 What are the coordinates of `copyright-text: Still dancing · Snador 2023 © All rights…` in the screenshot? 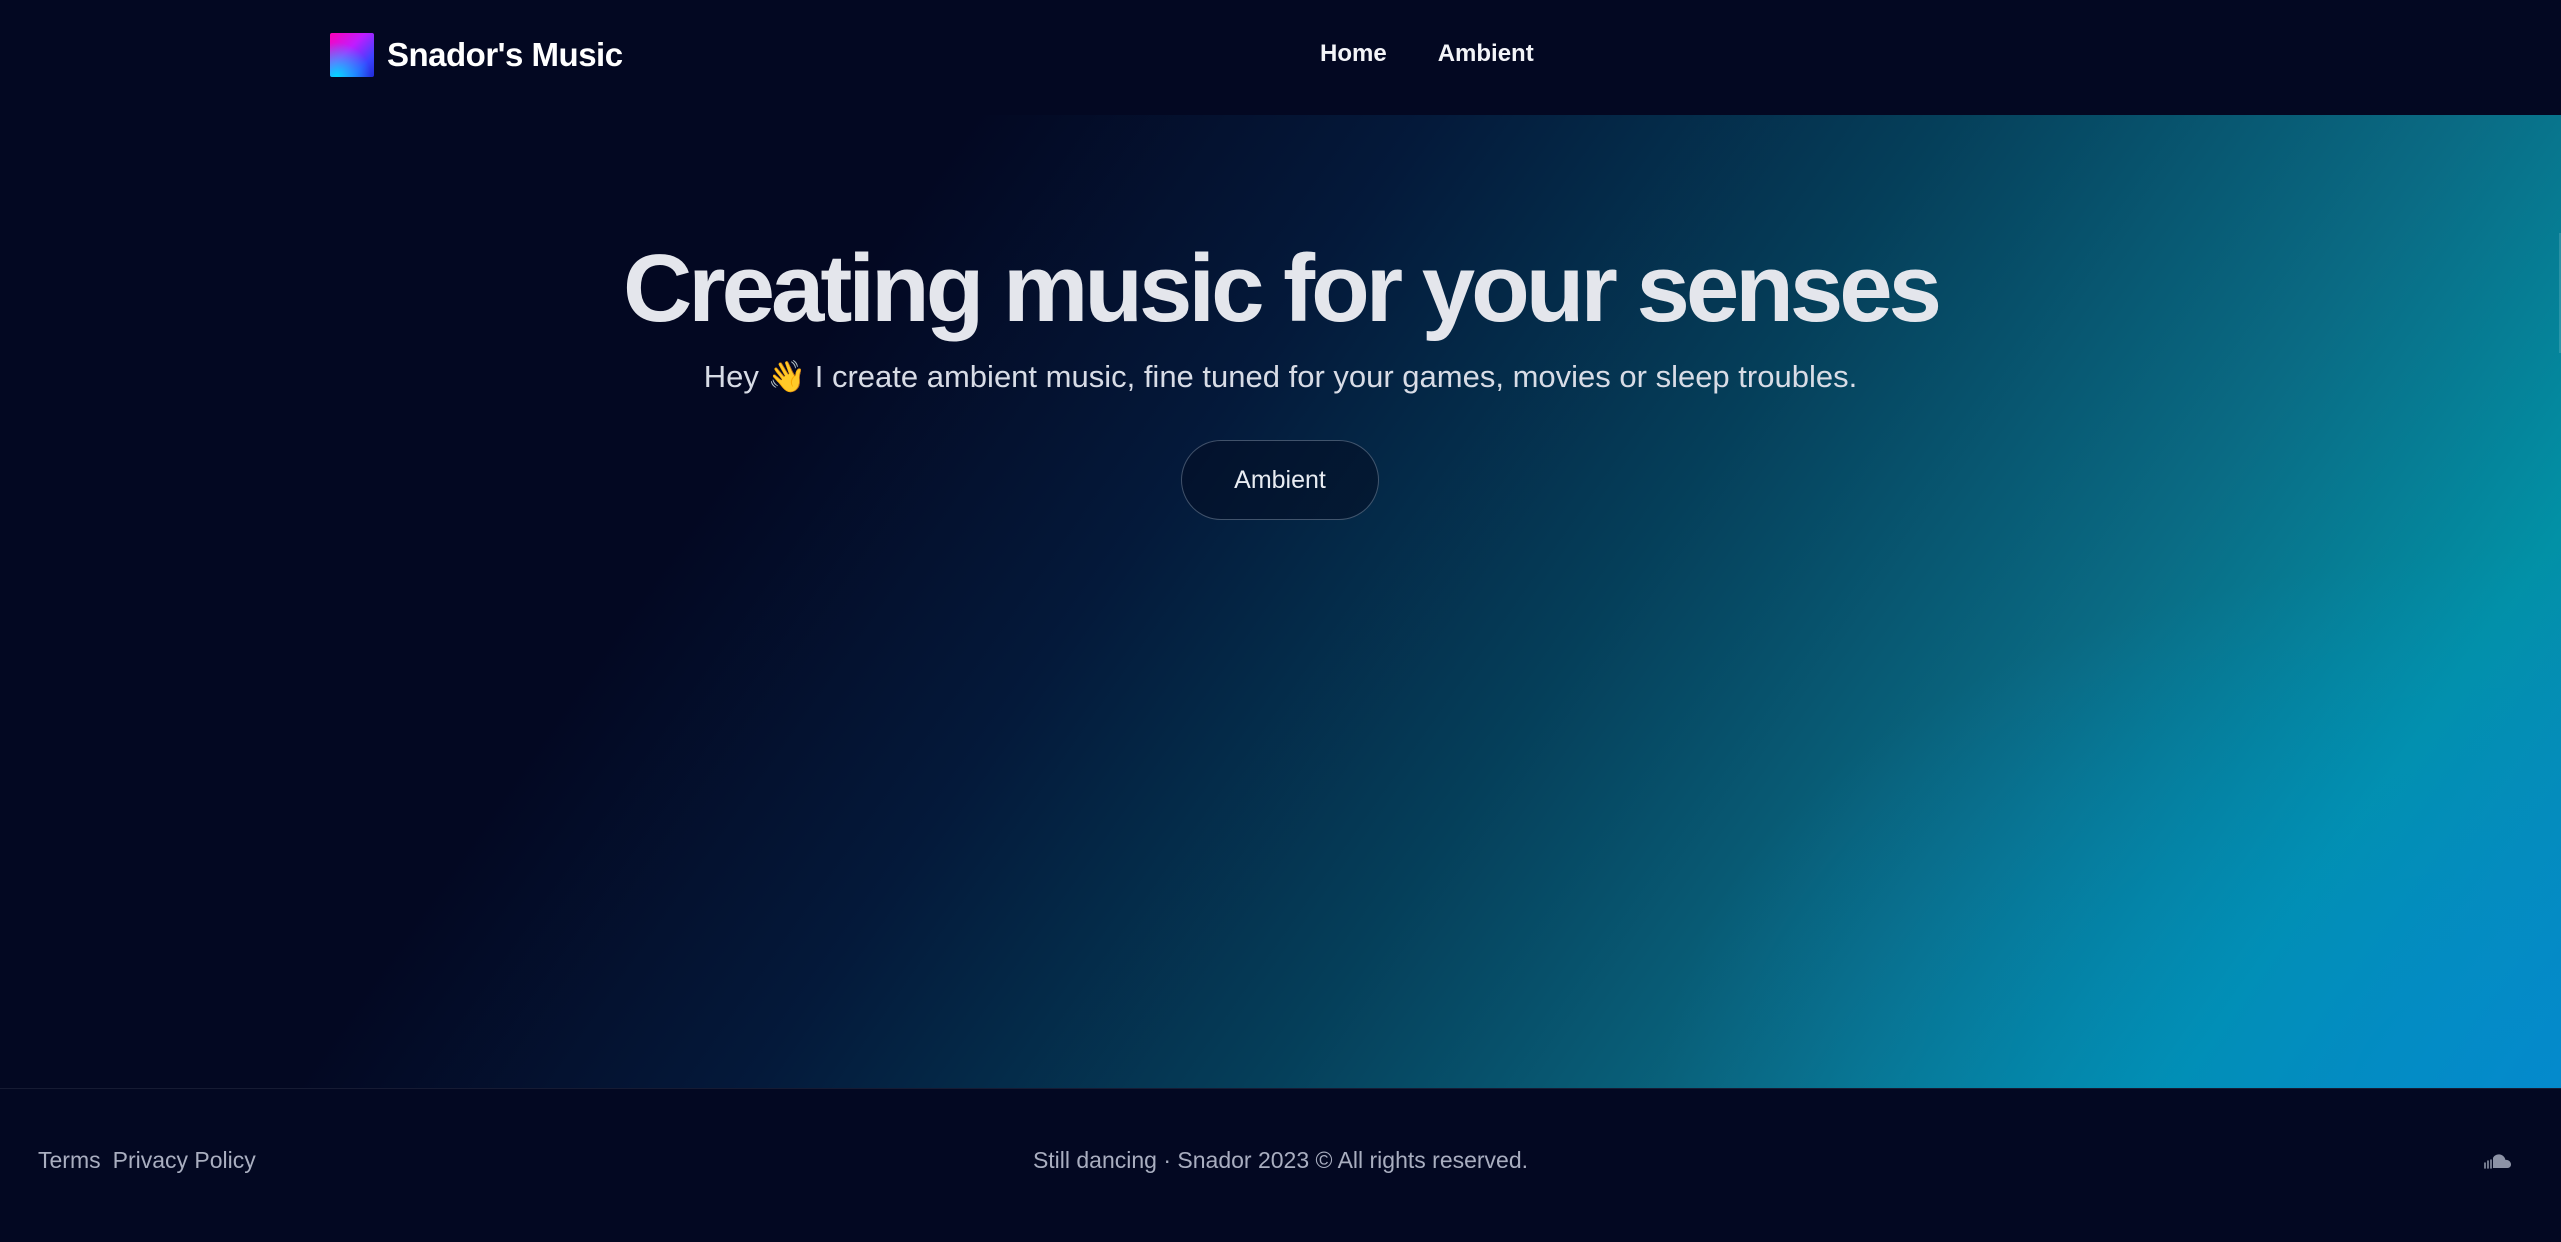 It's located at (1280, 1160).